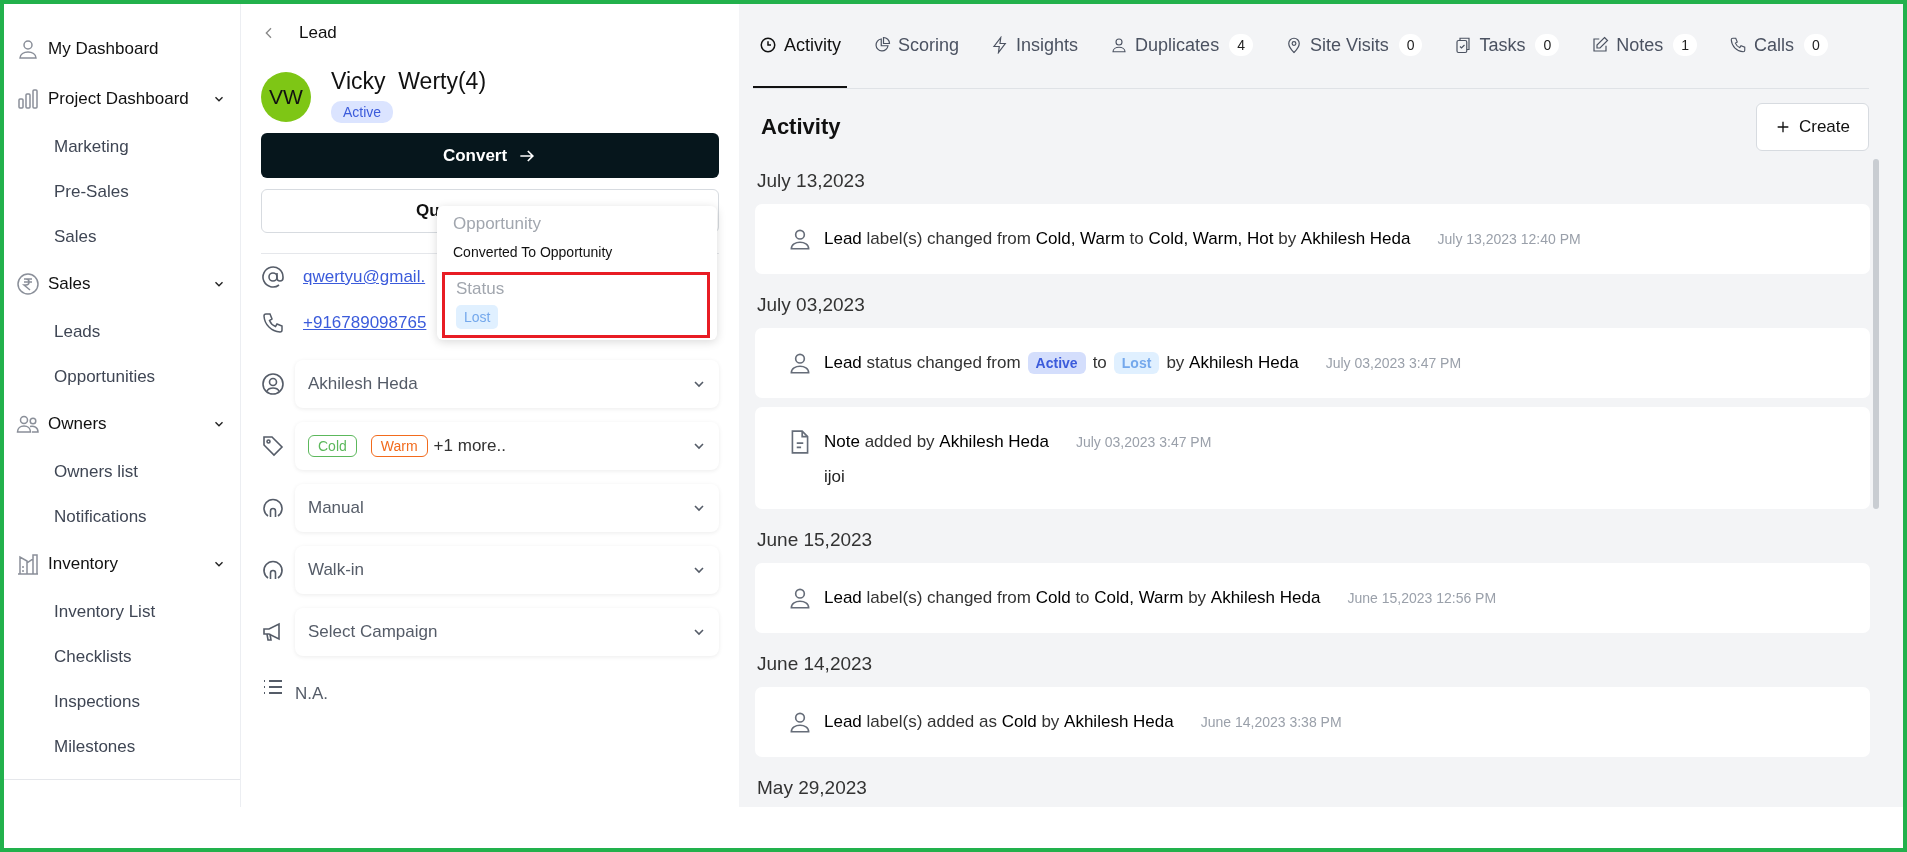 The width and height of the screenshot is (1907, 852). I want to click on tab-label: Activity, so click(812, 45).